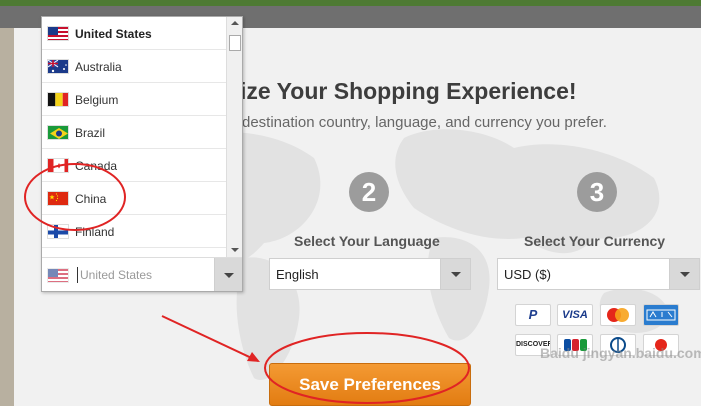 The height and width of the screenshot is (406, 701). What do you see at coordinates (408, 91) in the screenshot?
I see `modal-title: ize Your Shopping Experience!` at bounding box center [408, 91].